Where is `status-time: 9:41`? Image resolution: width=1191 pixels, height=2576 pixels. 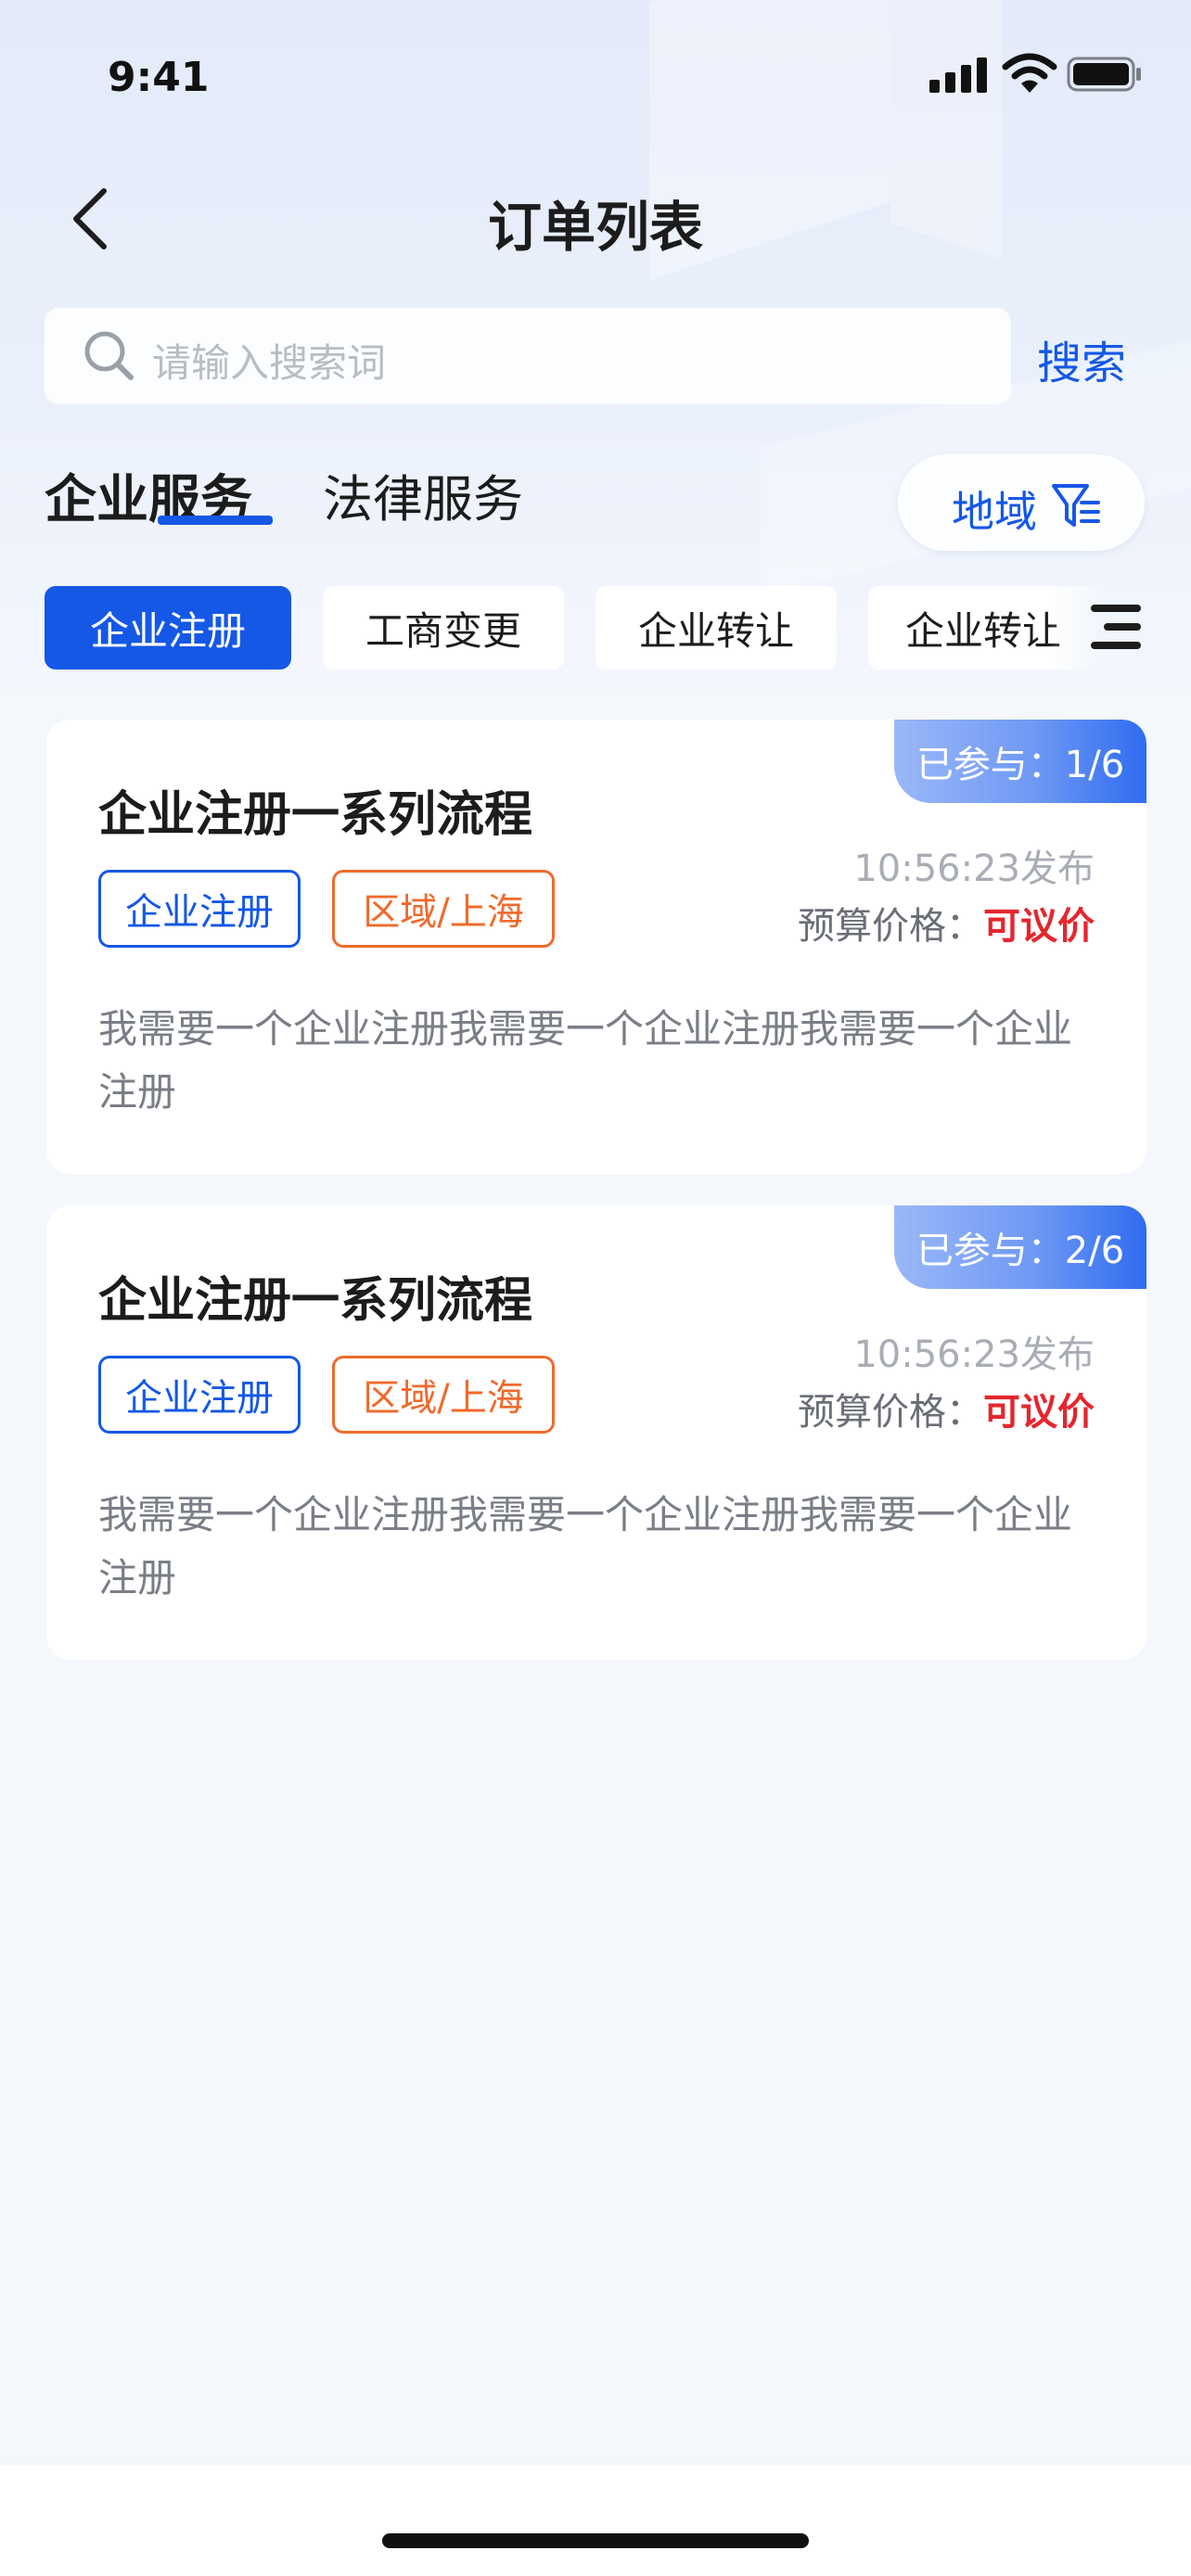
status-time: 9:41 is located at coordinates (159, 77).